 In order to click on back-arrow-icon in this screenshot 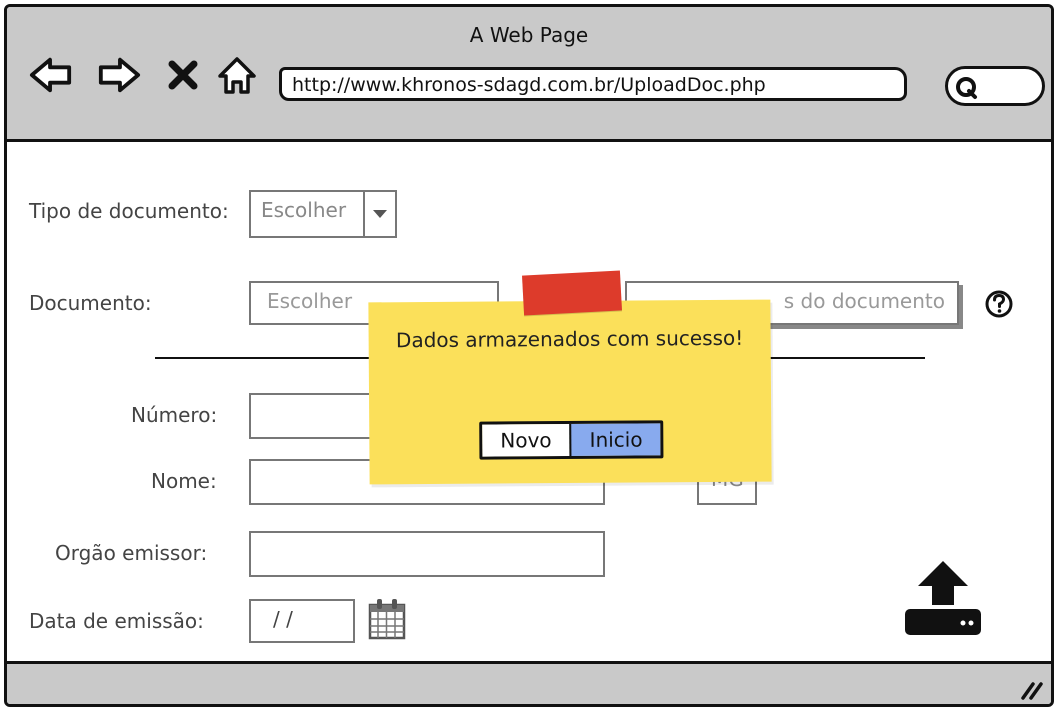, I will do `click(50, 75)`.